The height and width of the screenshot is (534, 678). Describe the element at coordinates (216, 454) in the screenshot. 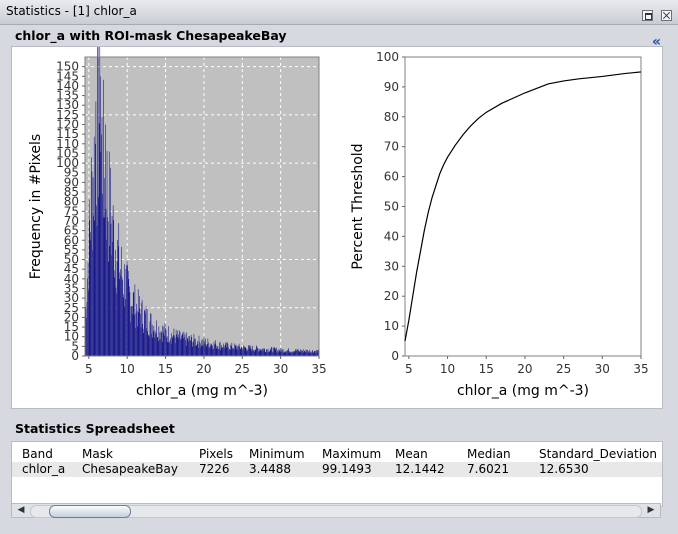

I see `col-header-pixels: Pixels` at that location.